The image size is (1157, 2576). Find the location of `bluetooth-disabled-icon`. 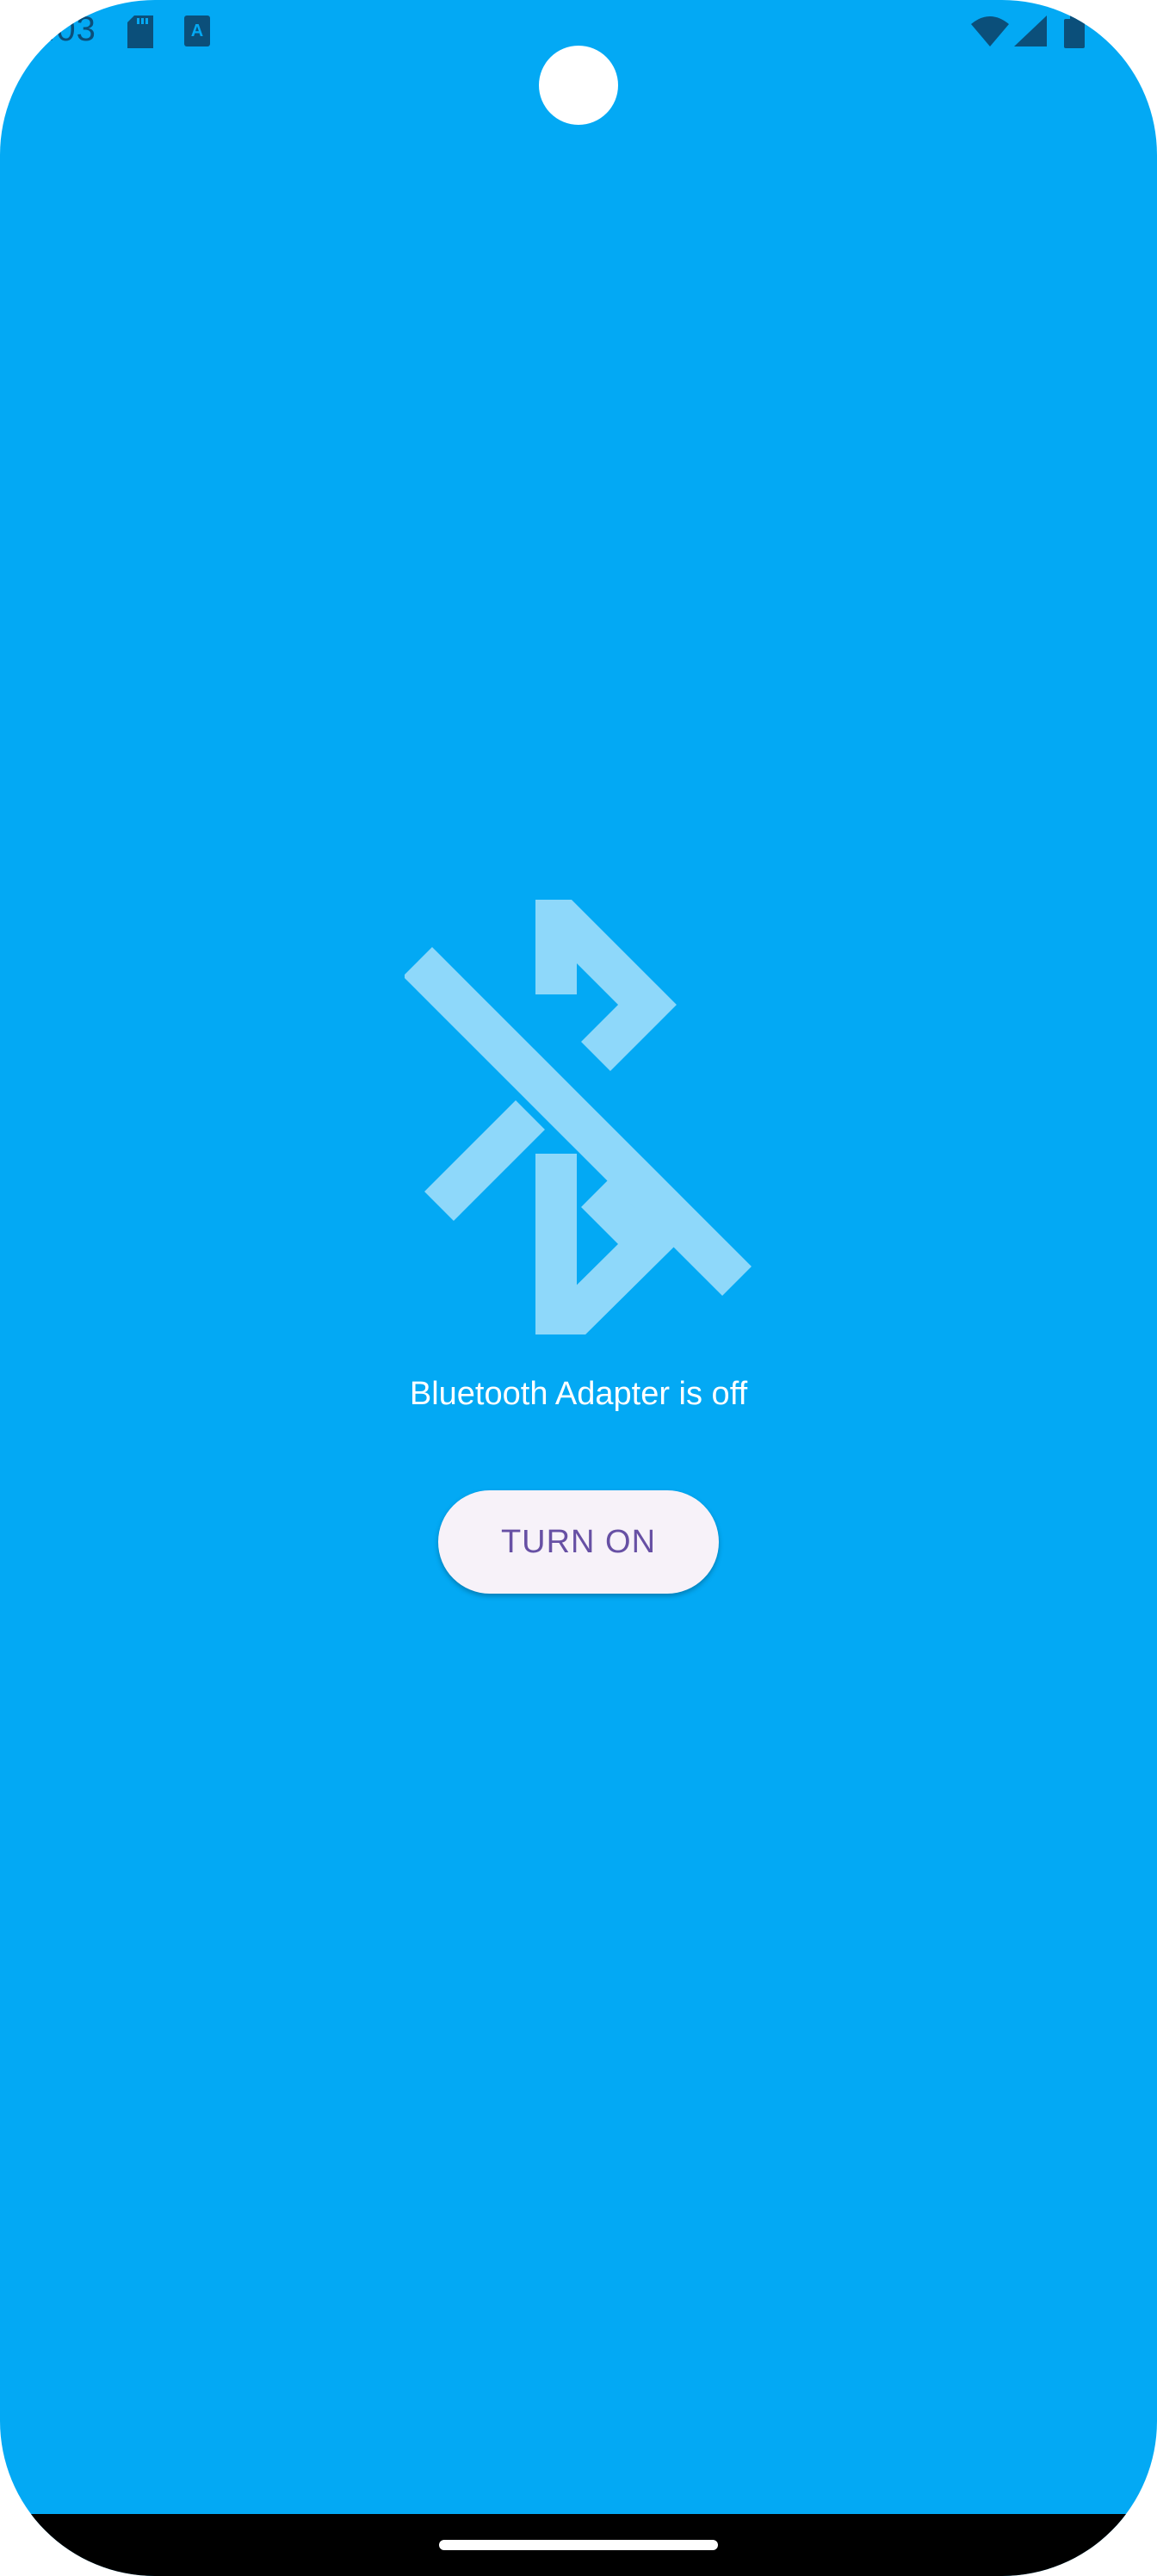

bluetooth-disabled-icon is located at coordinates (579, 1117).